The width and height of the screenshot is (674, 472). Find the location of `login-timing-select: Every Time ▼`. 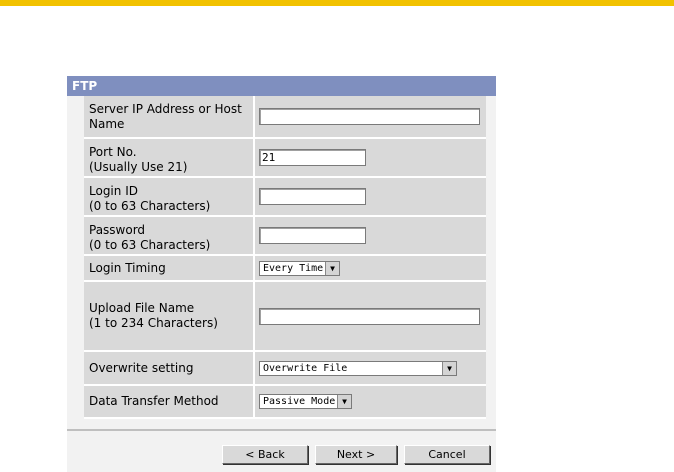

login-timing-select: Every Time ▼ is located at coordinates (299, 268).